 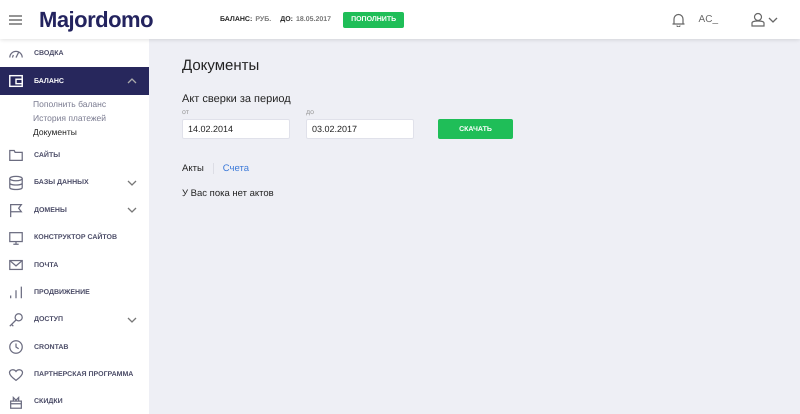 What do you see at coordinates (236, 129) in the screenshot?
I see `date-from-field: 14.02.2014` at bounding box center [236, 129].